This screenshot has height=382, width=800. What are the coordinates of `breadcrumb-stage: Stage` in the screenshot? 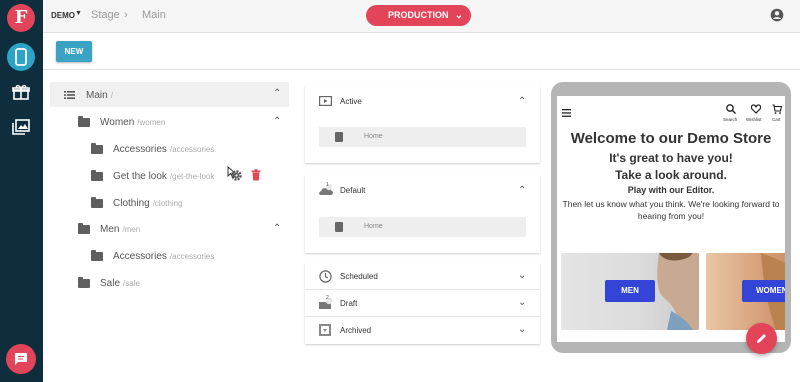 It's located at (105, 15).